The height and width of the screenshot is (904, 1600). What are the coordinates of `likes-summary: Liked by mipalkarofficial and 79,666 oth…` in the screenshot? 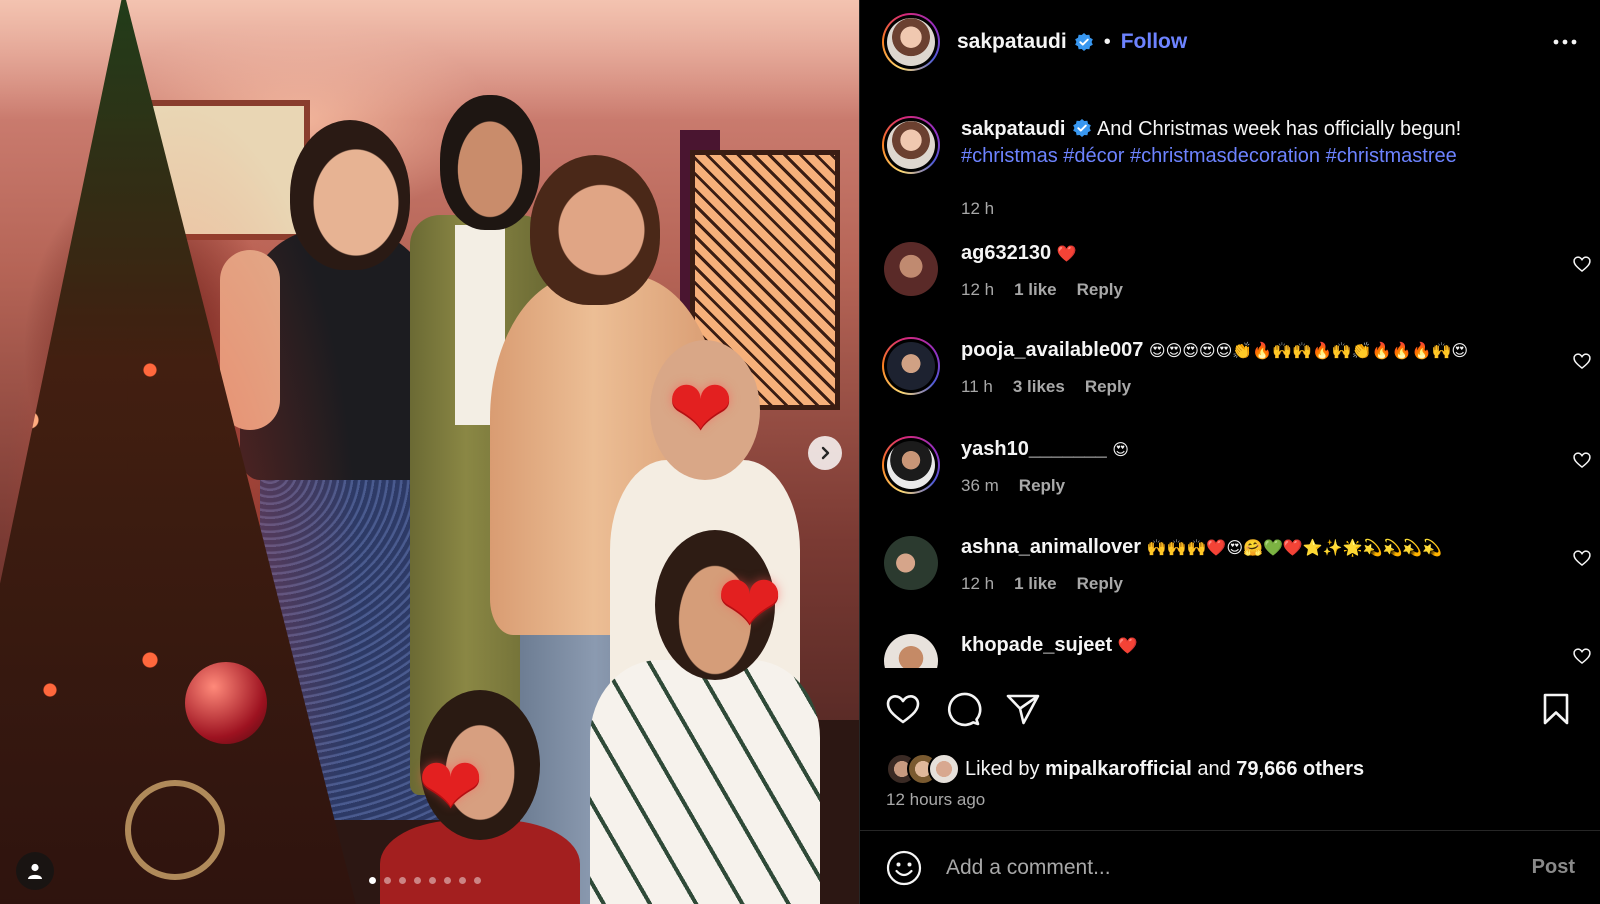 It's located at (1125, 769).